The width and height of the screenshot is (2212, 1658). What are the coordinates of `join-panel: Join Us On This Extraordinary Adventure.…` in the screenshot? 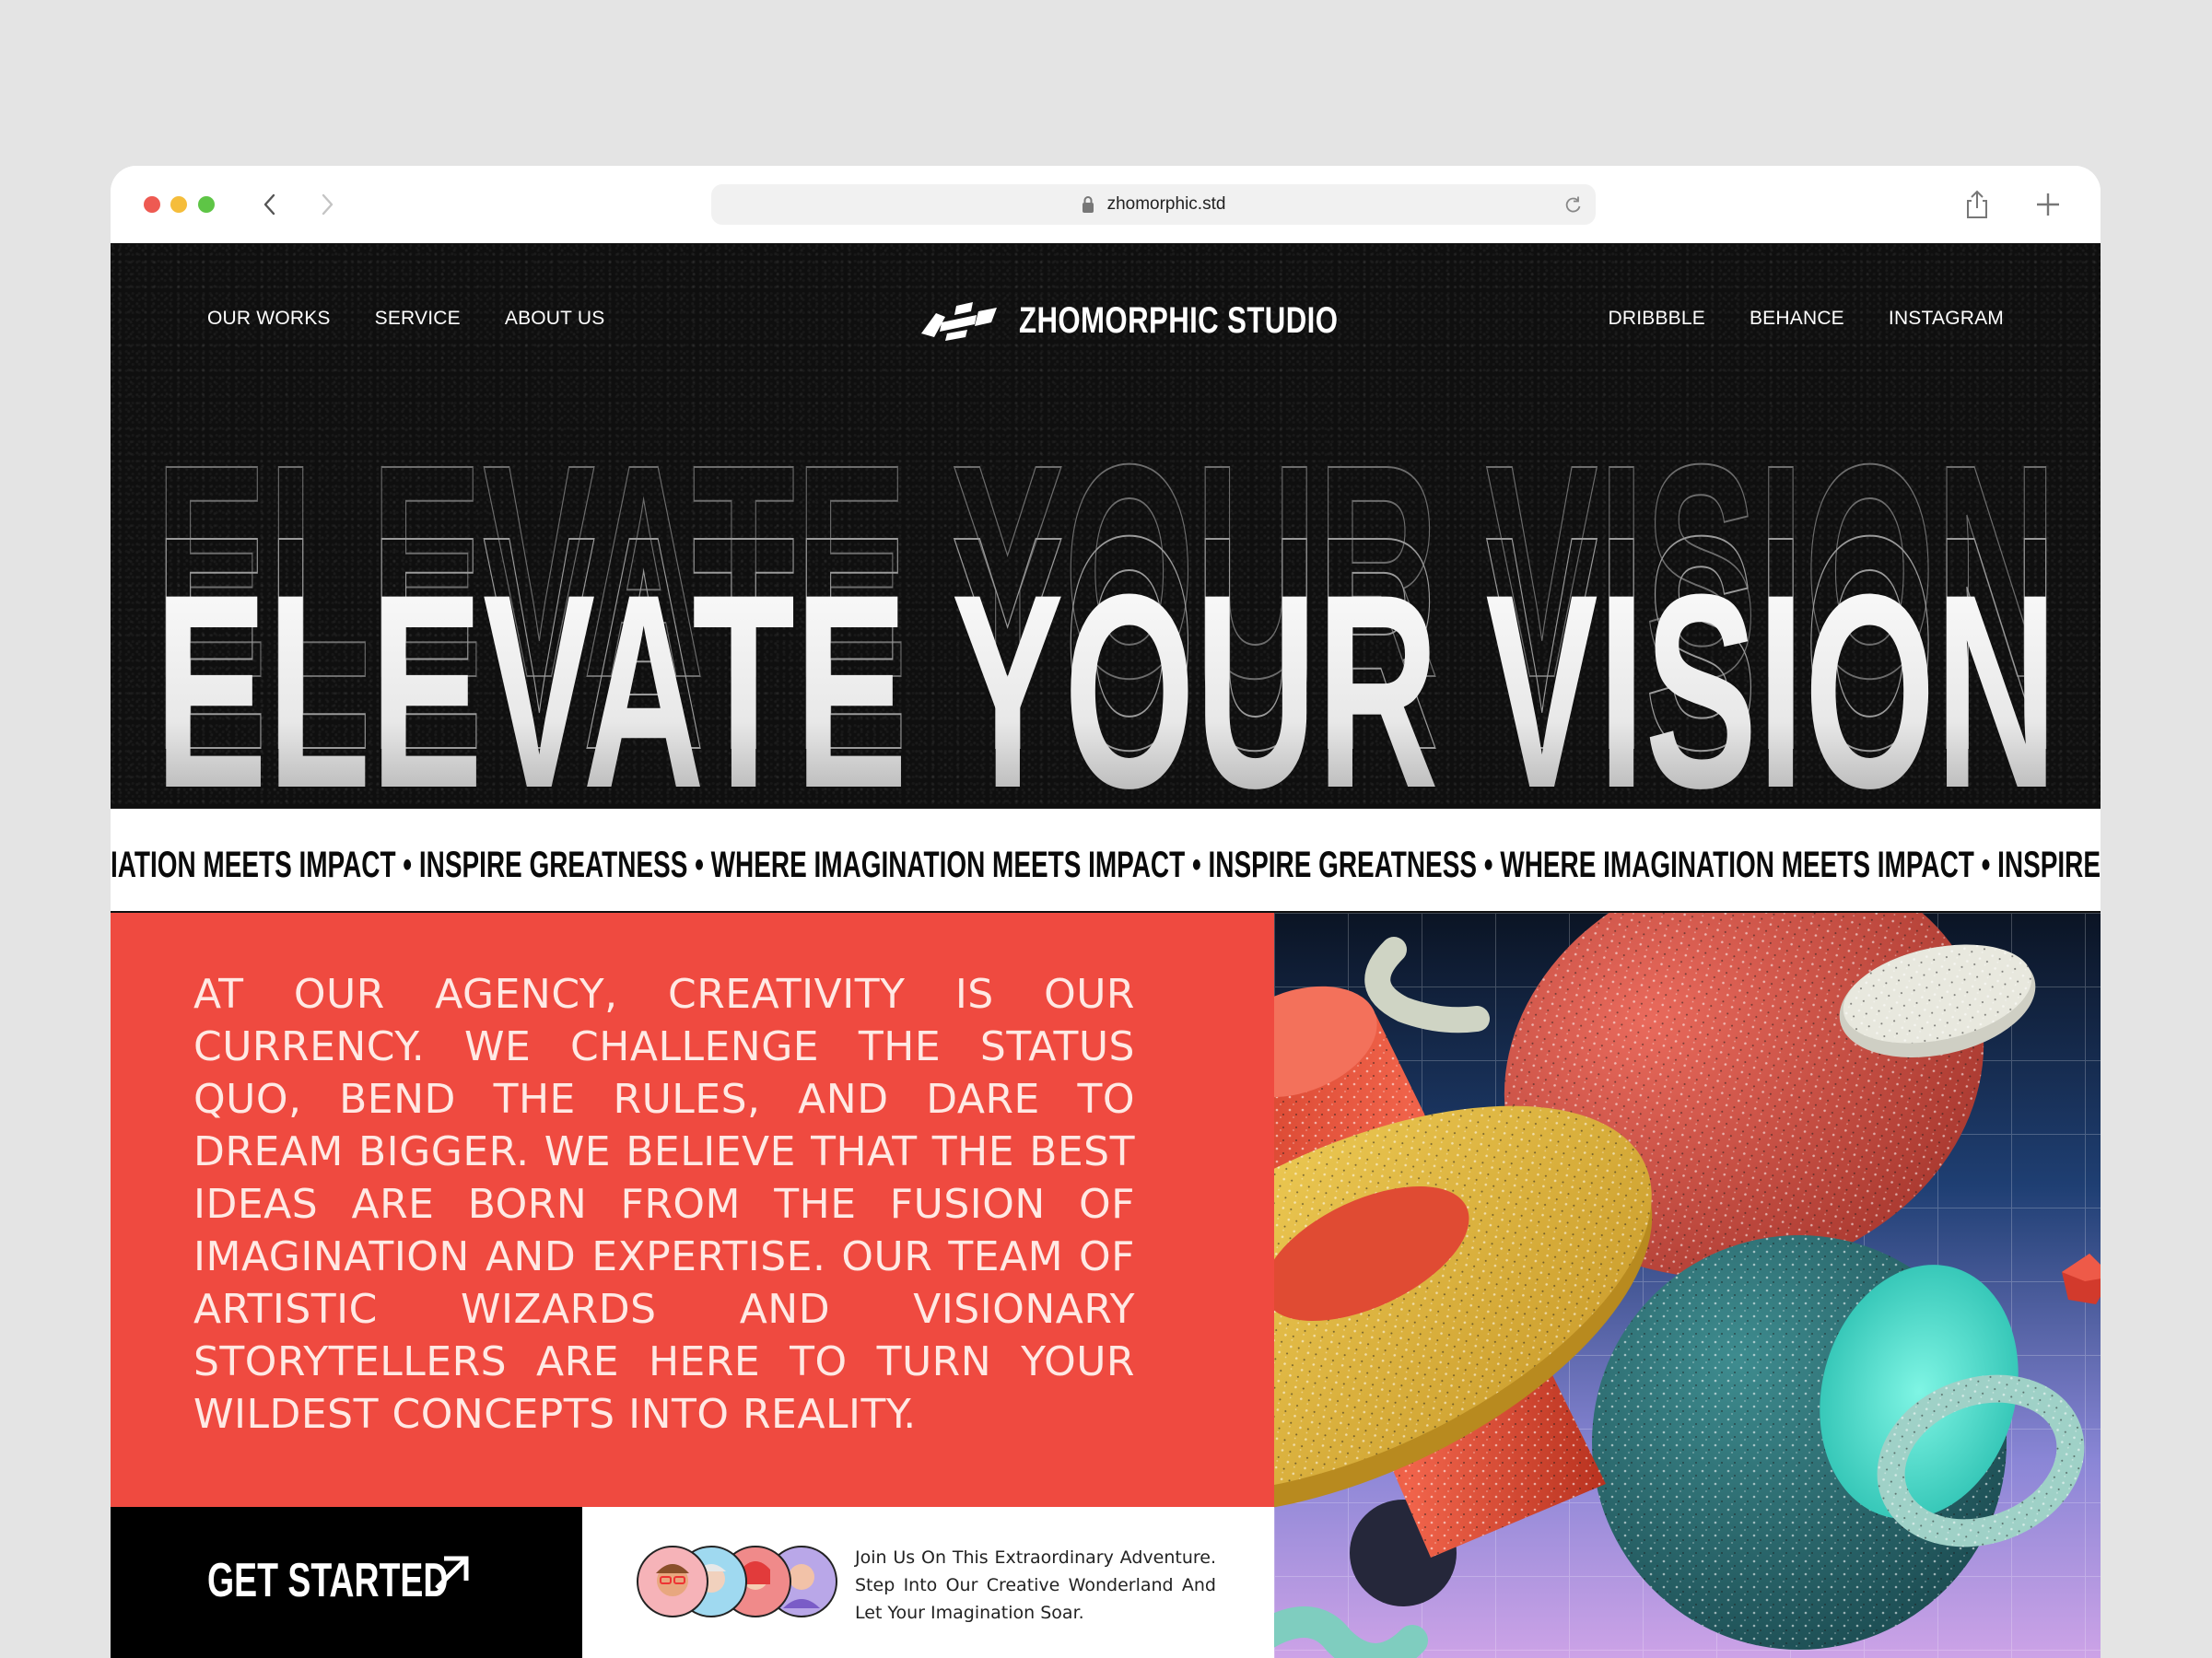 It's located at (928, 1582).